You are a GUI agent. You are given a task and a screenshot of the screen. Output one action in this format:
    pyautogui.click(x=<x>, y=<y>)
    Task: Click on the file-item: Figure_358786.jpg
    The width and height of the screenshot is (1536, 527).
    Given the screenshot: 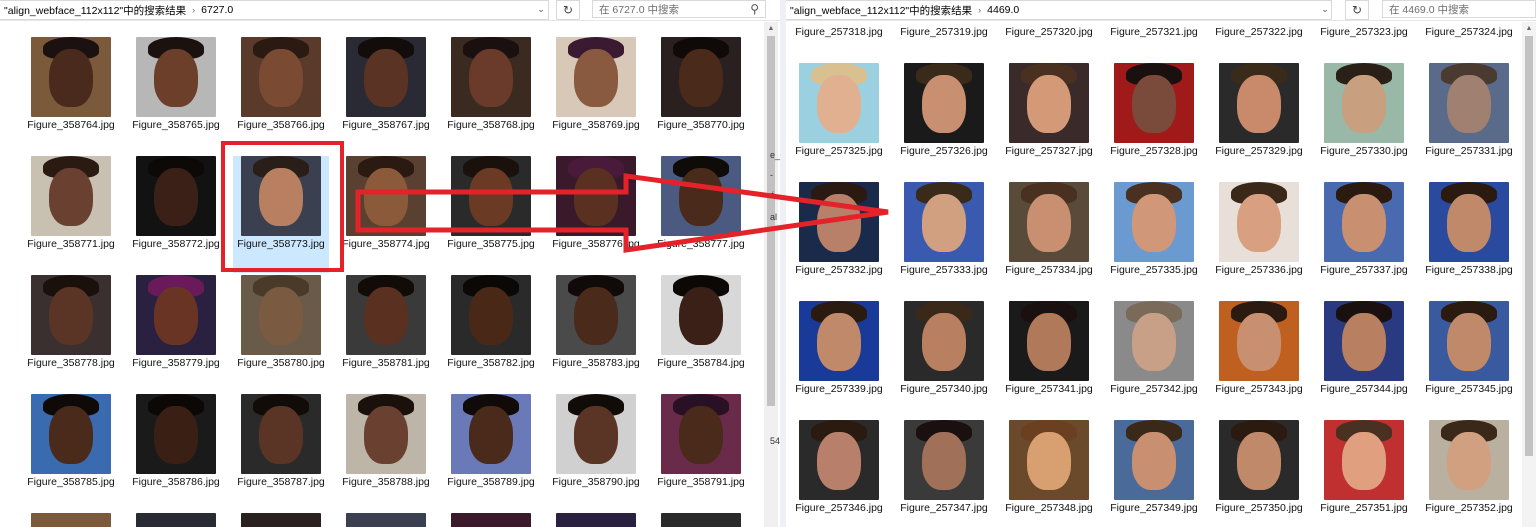 What is the action you would take?
    pyautogui.click(x=176, y=441)
    